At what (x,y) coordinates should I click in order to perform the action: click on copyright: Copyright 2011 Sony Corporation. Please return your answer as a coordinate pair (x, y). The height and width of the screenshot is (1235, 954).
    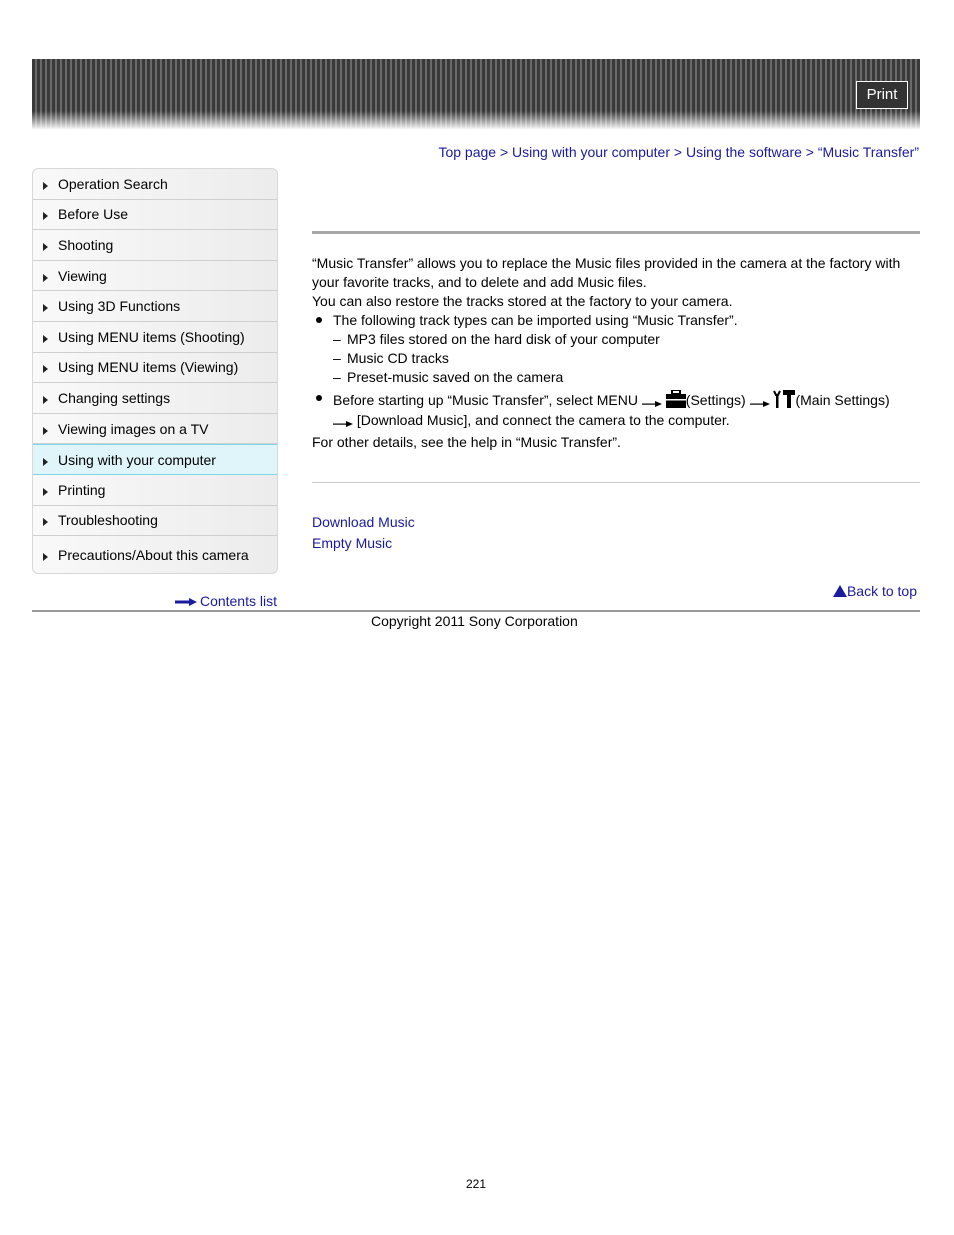
    Looking at the image, I should click on (474, 621).